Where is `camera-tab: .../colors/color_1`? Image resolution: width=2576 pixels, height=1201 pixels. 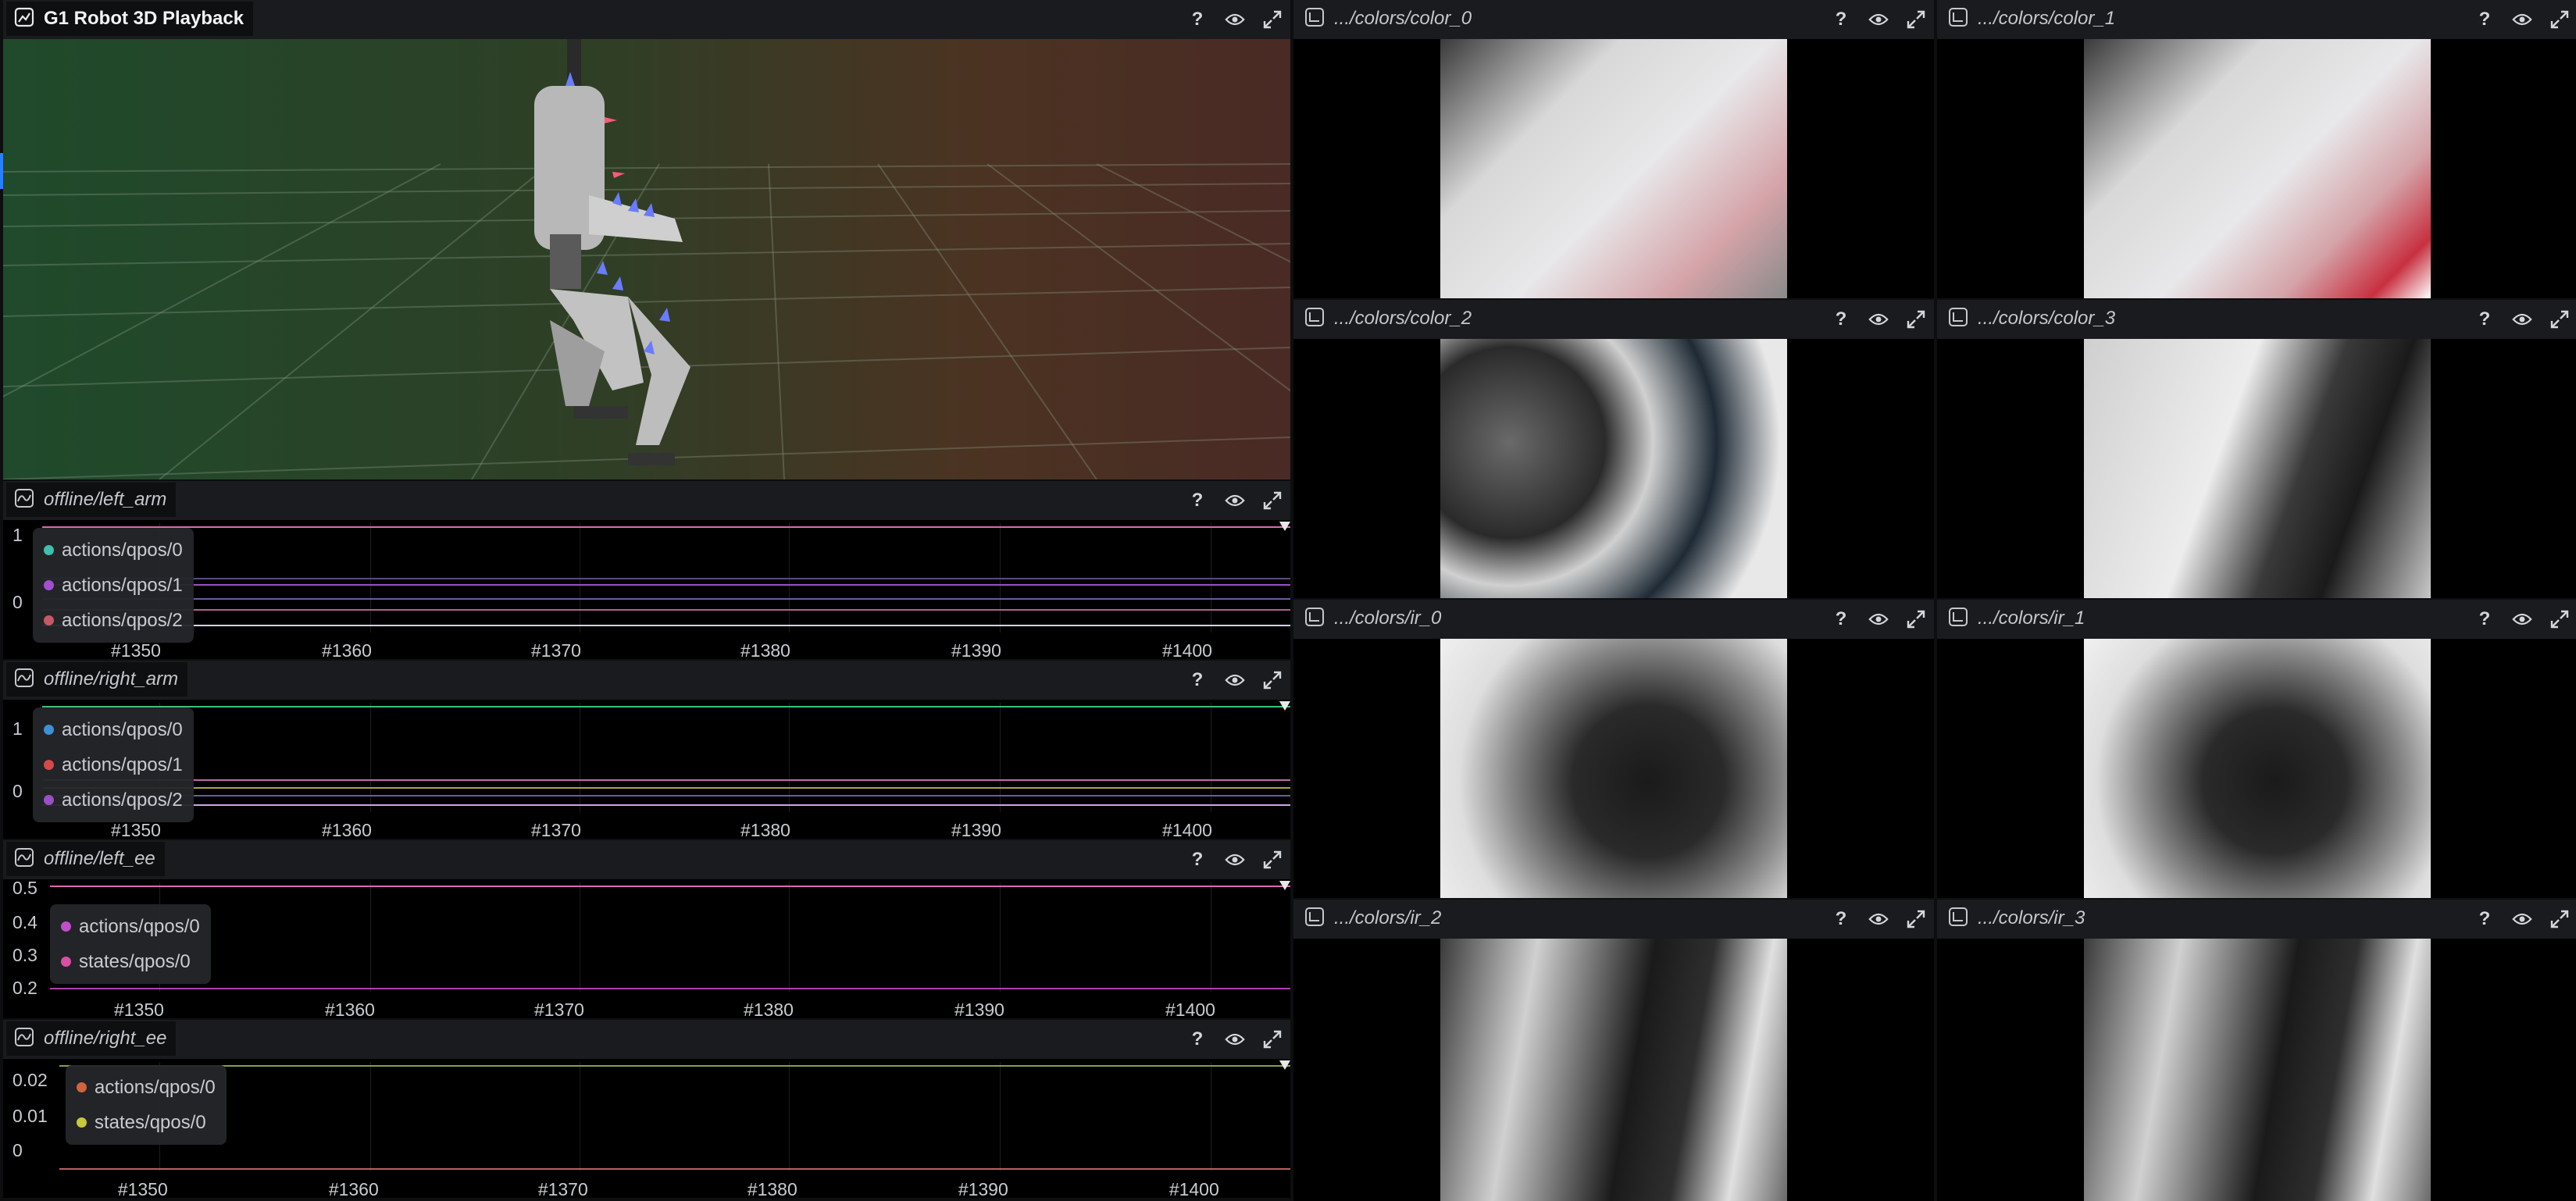
camera-tab: .../colors/color_1 is located at coordinates (2032, 19).